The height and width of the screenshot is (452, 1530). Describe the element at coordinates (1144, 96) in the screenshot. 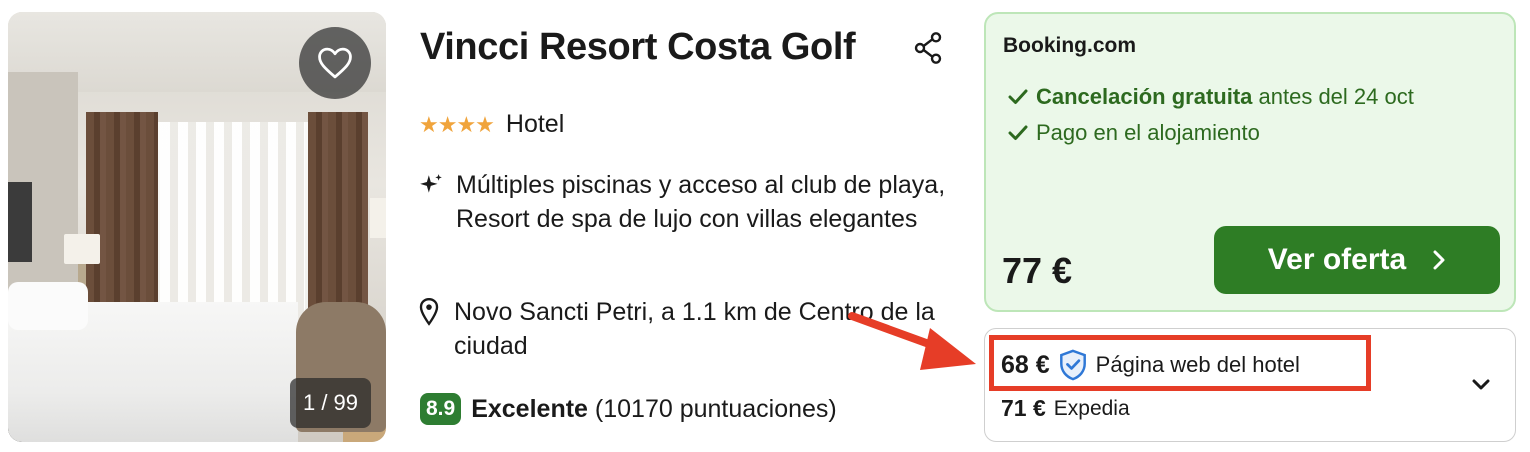

I see `perk-cancellation: Cancelación gratuita` at that location.